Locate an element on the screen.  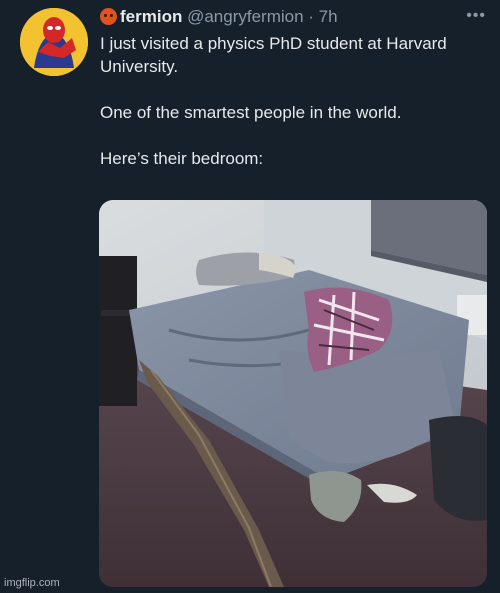
tweet-paragraph: One of the smartest people in the world. is located at coordinates (251, 112).